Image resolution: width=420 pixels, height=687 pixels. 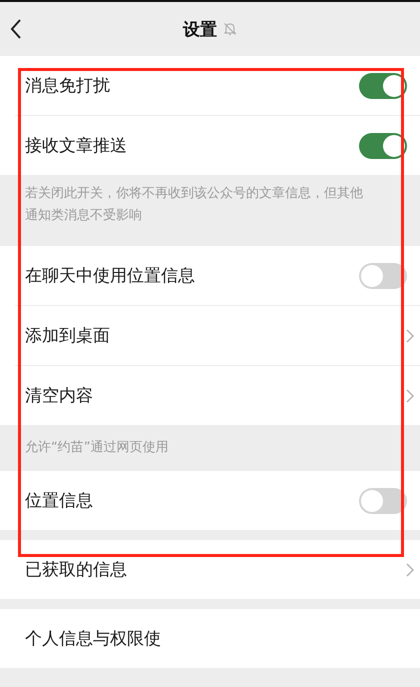 What do you see at coordinates (68, 336) in the screenshot?
I see `row-label: 添加到桌面` at bounding box center [68, 336].